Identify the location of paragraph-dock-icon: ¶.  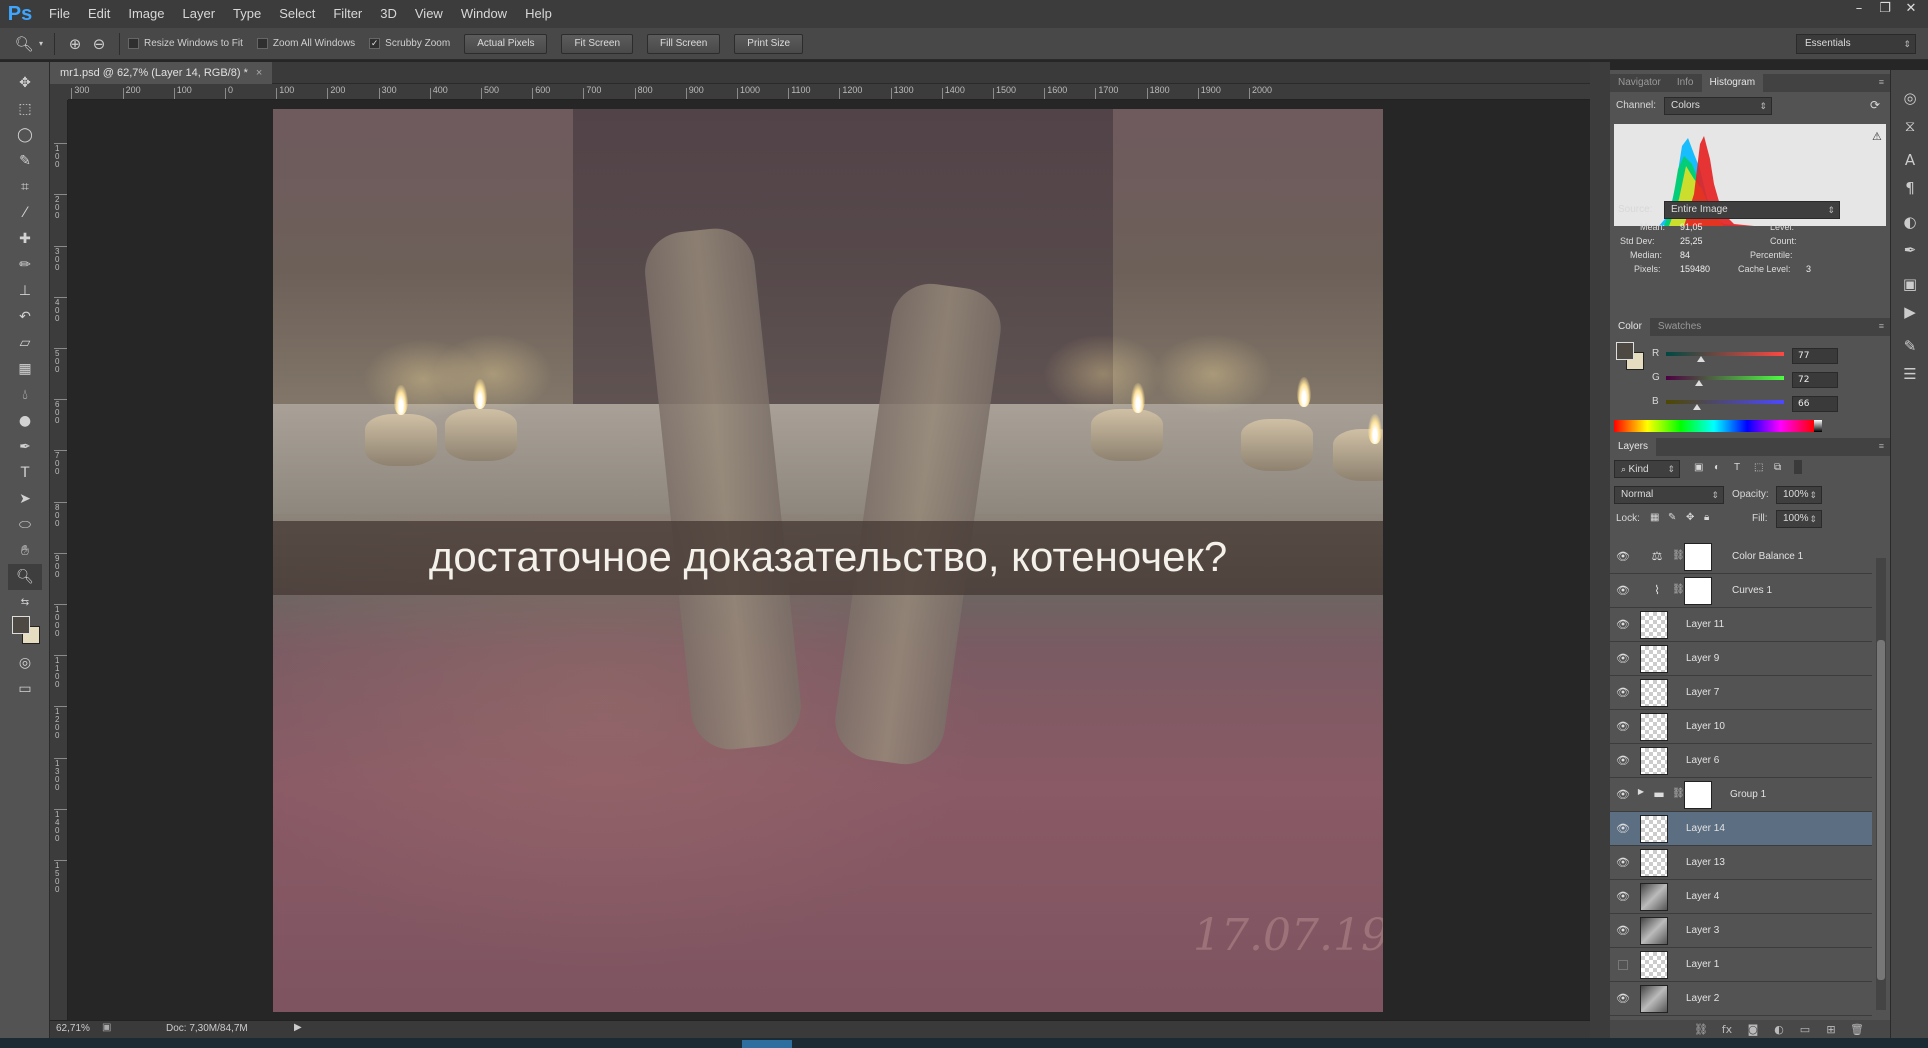
(1909, 188).